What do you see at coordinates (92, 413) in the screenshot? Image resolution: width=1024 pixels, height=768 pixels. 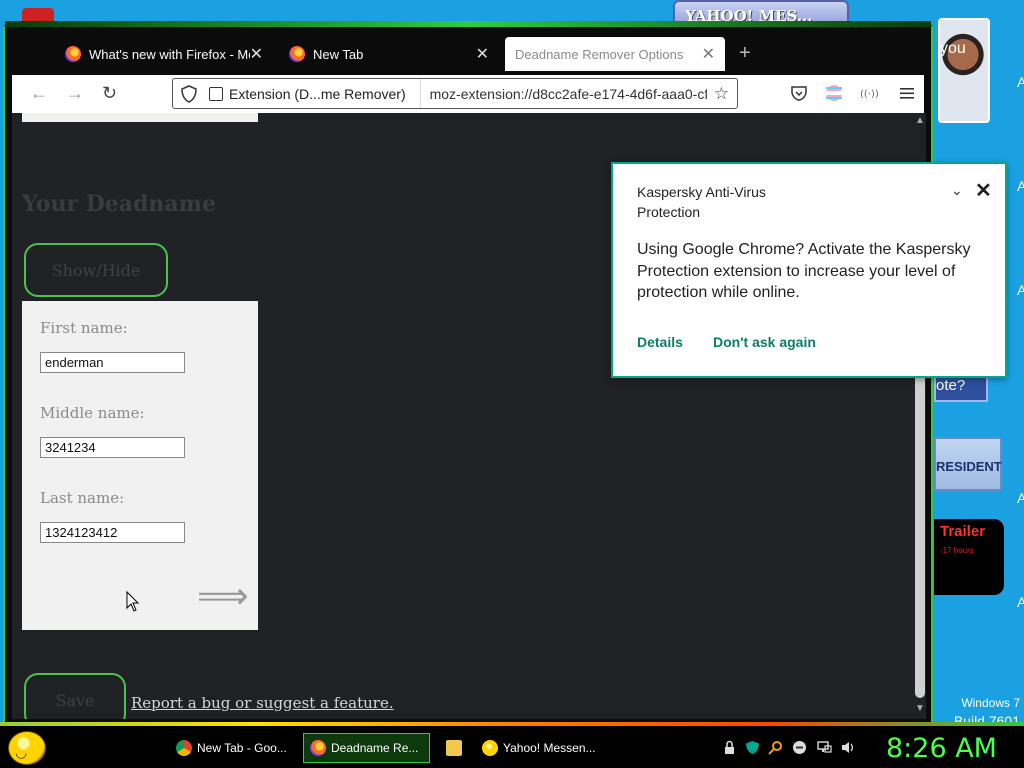 I see `middle-name-label: Middle name:` at bounding box center [92, 413].